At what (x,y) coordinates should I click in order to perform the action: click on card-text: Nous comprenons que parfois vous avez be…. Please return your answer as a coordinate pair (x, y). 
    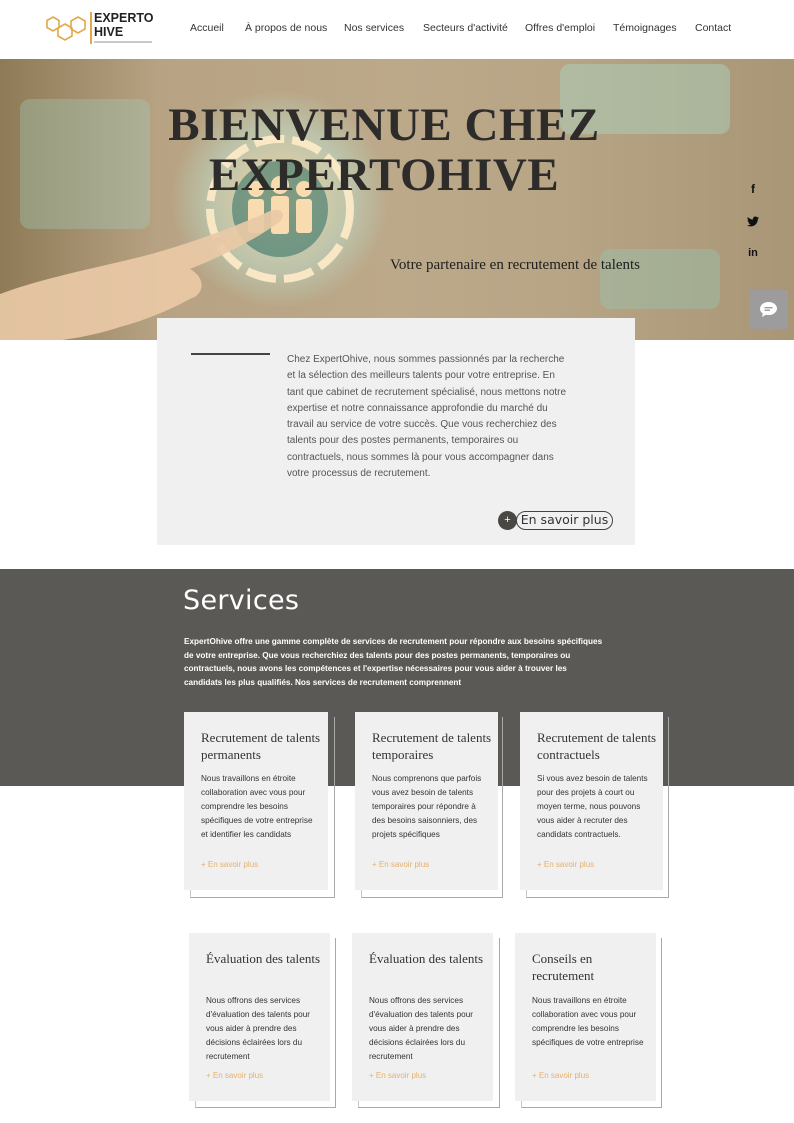
    Looking at the image, I should click on (427, 806).